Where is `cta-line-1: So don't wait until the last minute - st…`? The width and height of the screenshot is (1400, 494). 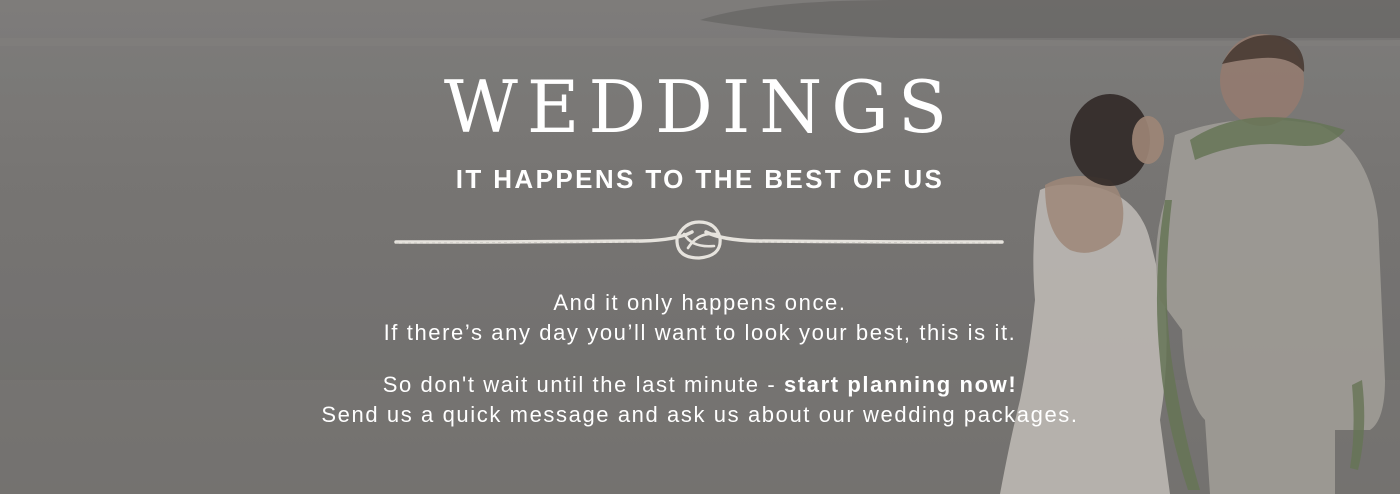
cta-line-1: So don't wait until the last minute - st… is located at coordinates (700, 385).